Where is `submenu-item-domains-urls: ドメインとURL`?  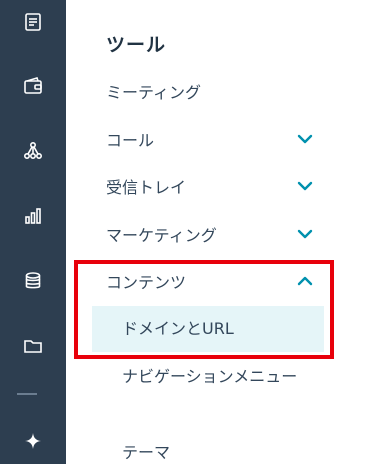
submenu-item-domains-urls: ドメインとURL is located at coordinates (208, 329).